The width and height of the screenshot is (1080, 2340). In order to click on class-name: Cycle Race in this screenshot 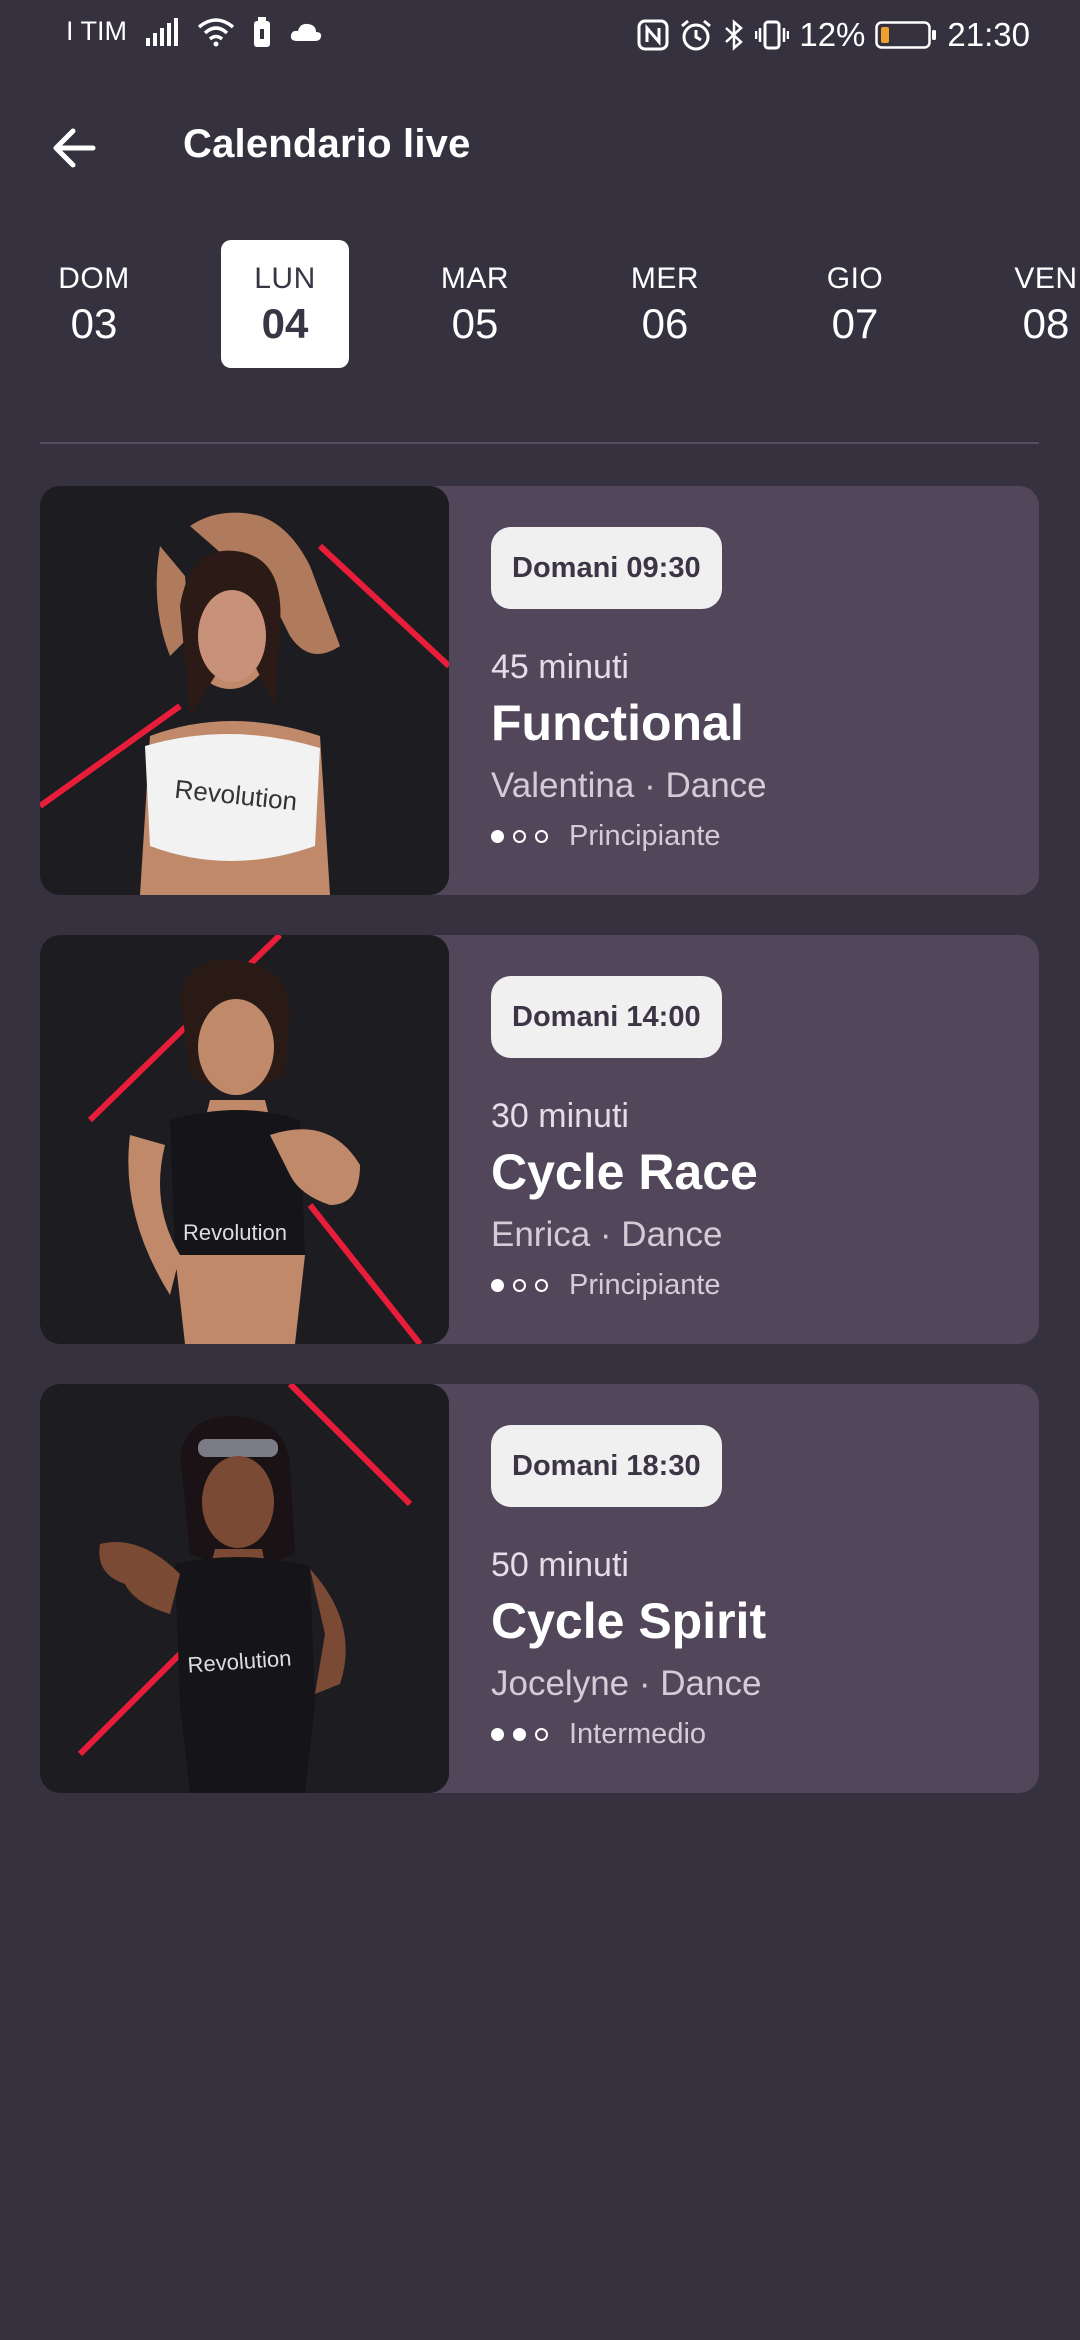, I will do `click(624, 1172)`.